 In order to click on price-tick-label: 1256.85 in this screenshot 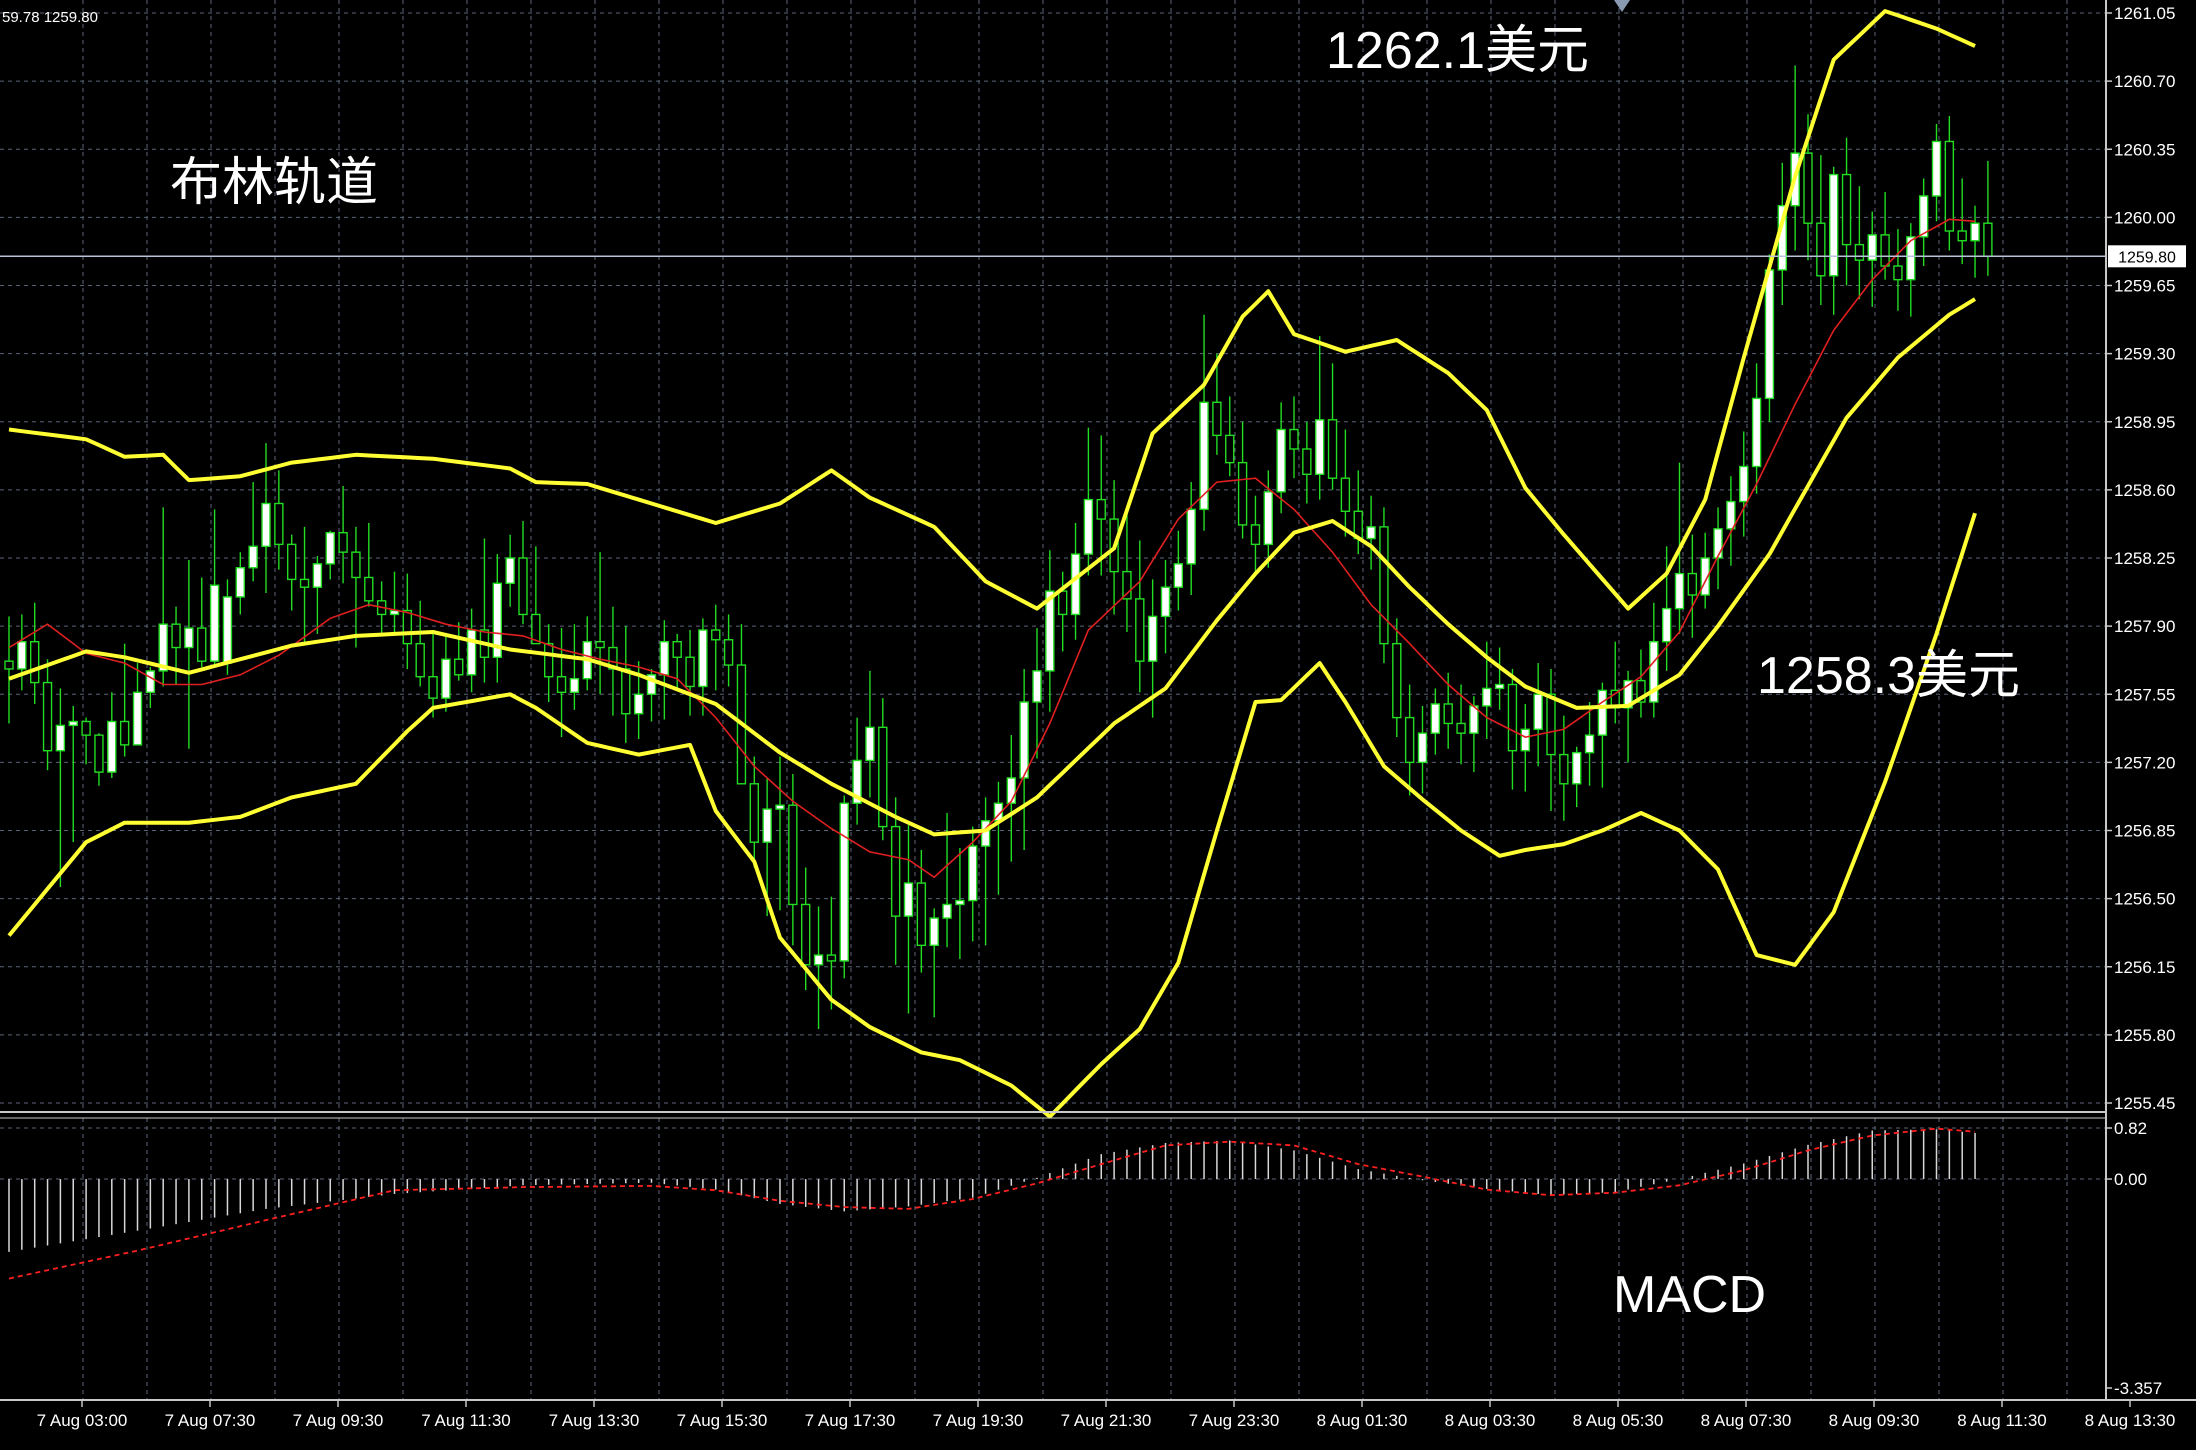, I will do `click(2144, 831)`.